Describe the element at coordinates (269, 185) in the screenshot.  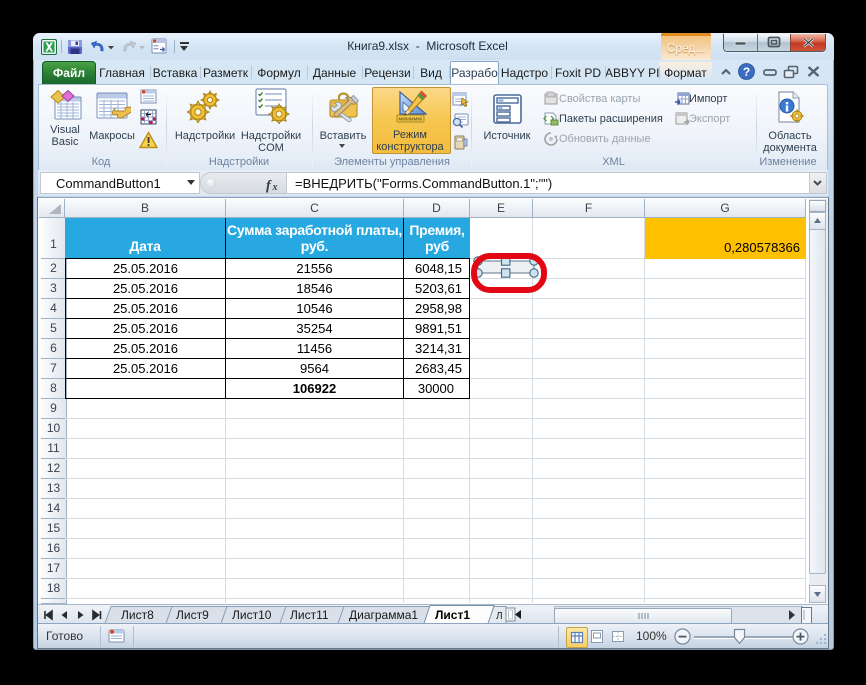
I see `svg-text: f` at that location.